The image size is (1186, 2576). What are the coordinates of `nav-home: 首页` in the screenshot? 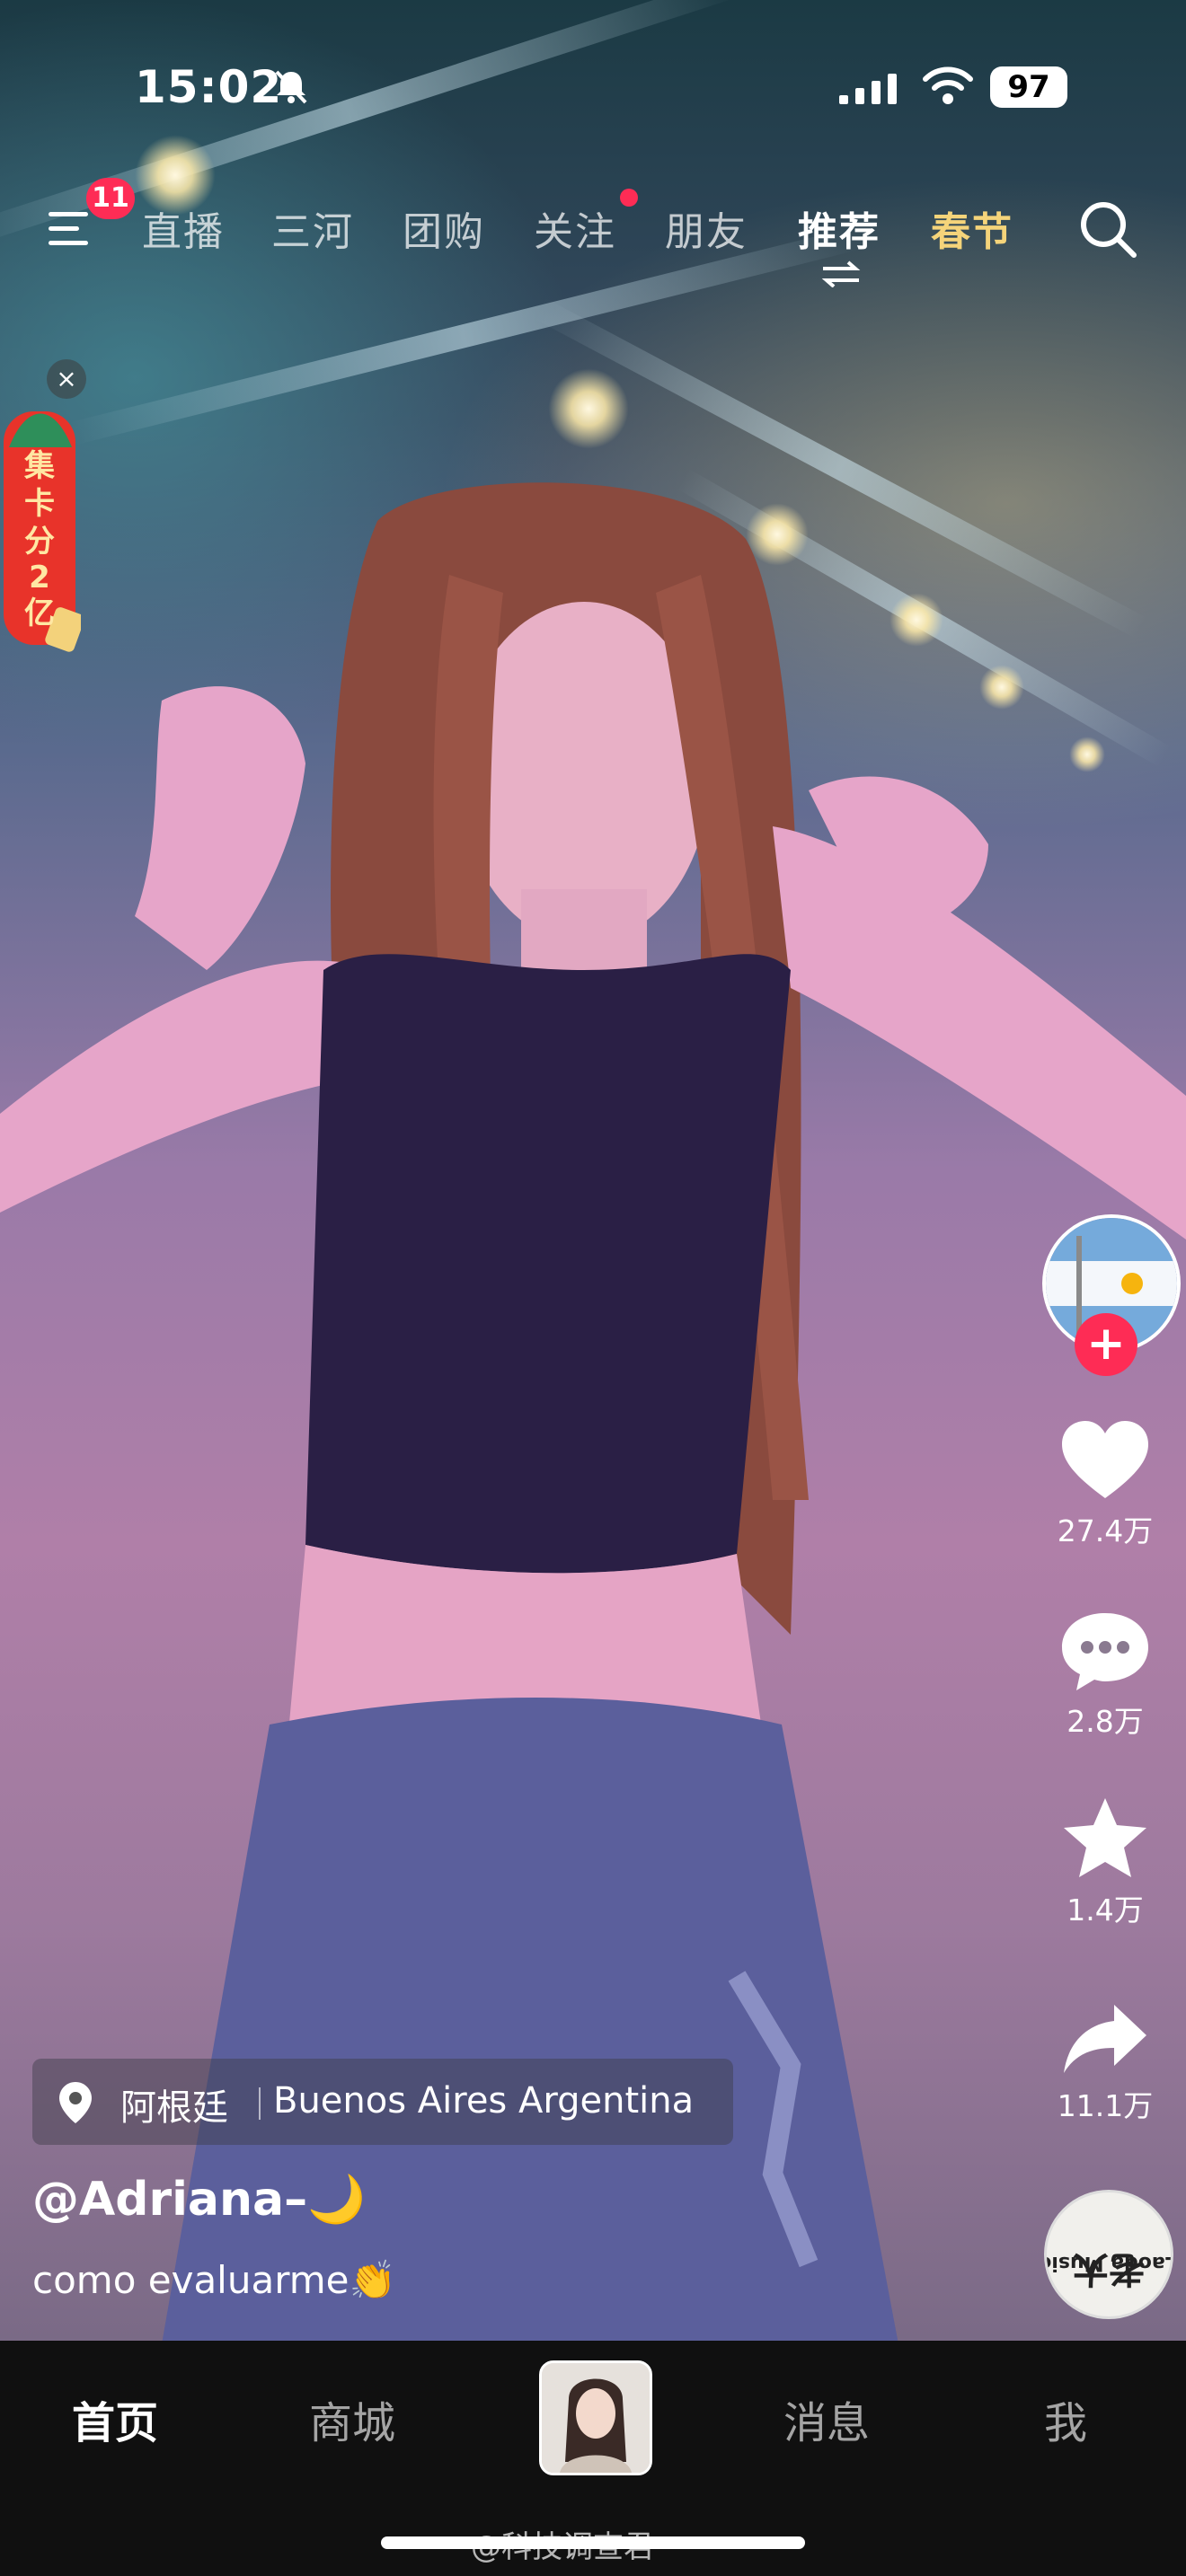 It's located at (115, 2418).